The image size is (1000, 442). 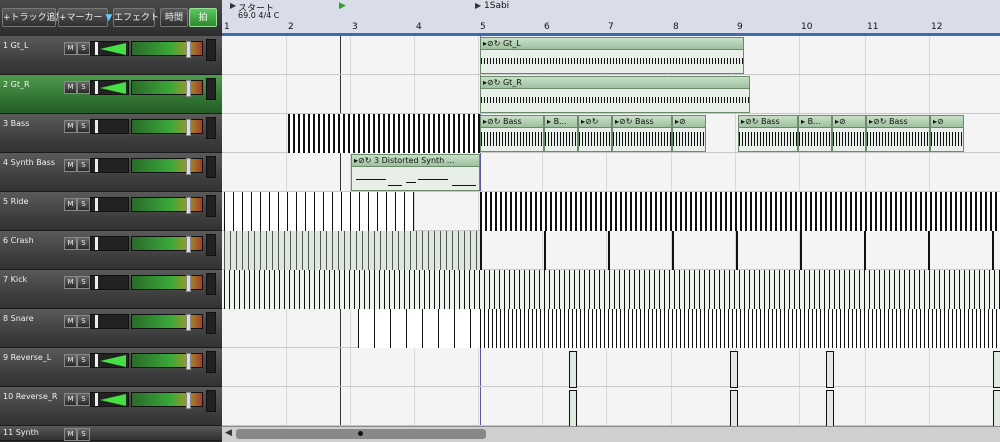 I want to click on scroll-left-icon: ◀, so click(x=228, y=433).